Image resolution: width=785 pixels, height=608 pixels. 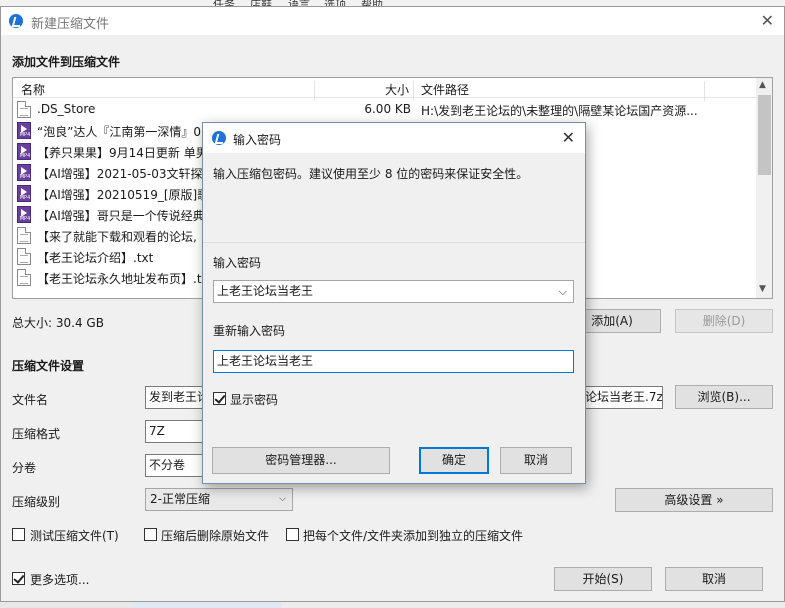 I want to click on password-label: 输入密码, so click(x=237, y=263).